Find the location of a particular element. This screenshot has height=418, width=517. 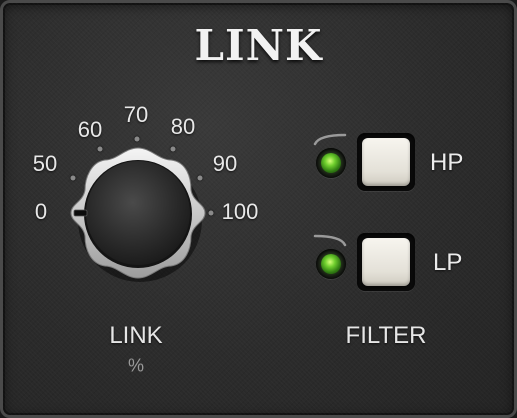

hp-led-icon is located at coordinates (331, 163).